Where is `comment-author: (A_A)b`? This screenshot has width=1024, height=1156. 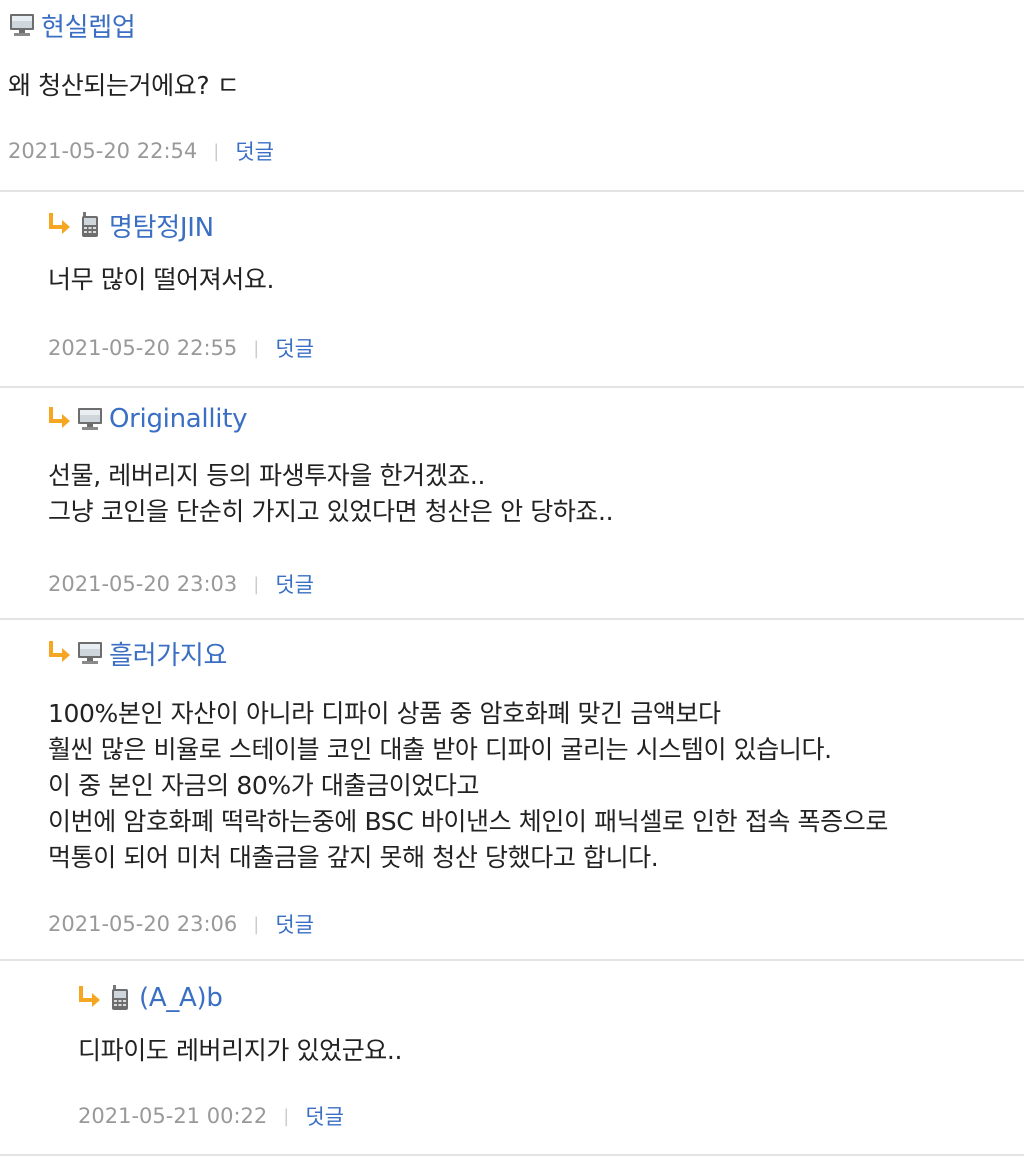
comment-author: (A_A)b is located at coordinates (181, 998).